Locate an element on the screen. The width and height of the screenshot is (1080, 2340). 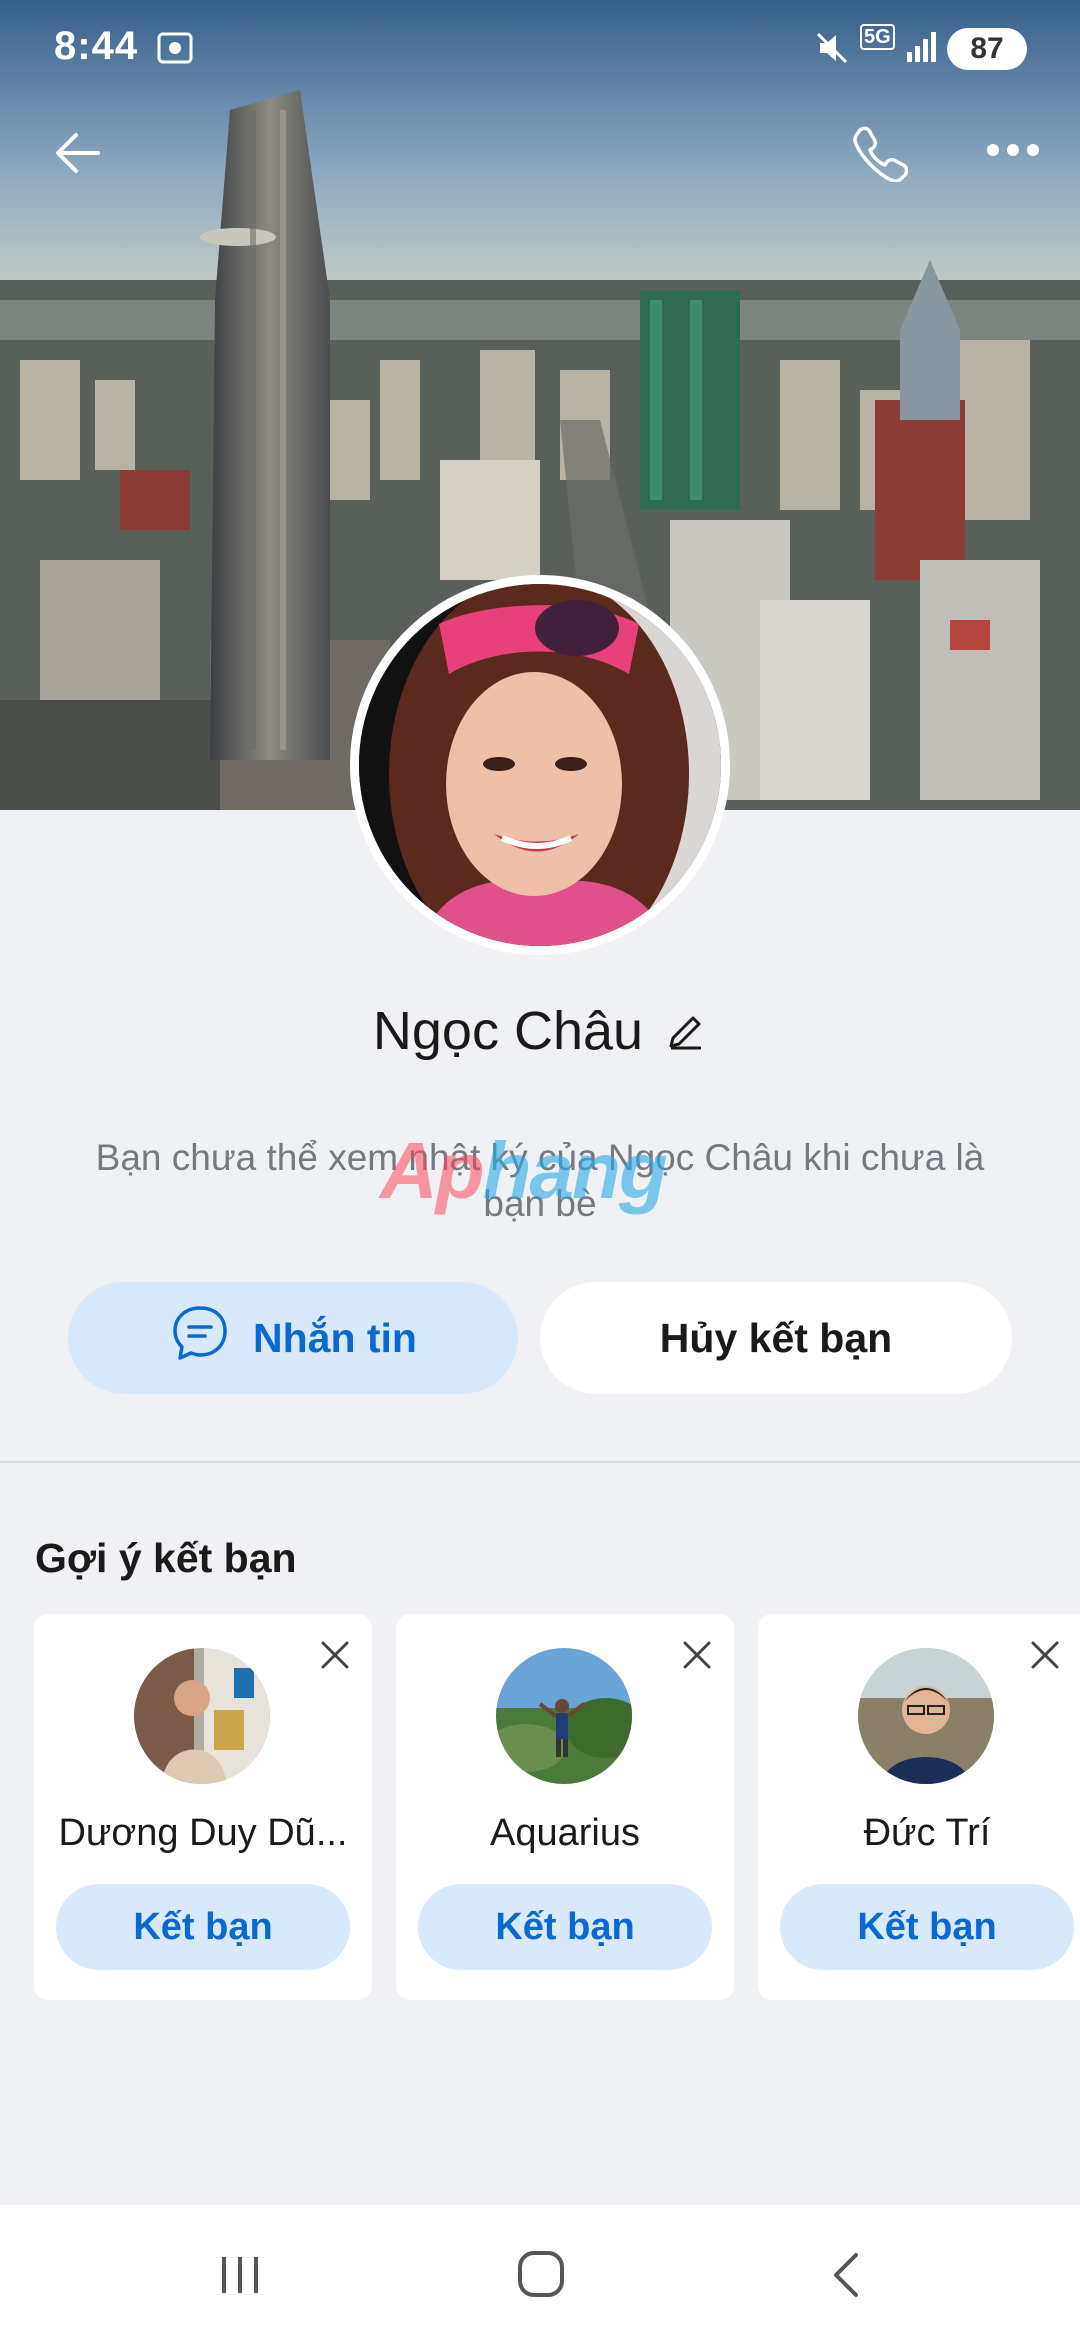
unfriend-button-label: Hủy kết bạn is located at coordinates (776, 1337).